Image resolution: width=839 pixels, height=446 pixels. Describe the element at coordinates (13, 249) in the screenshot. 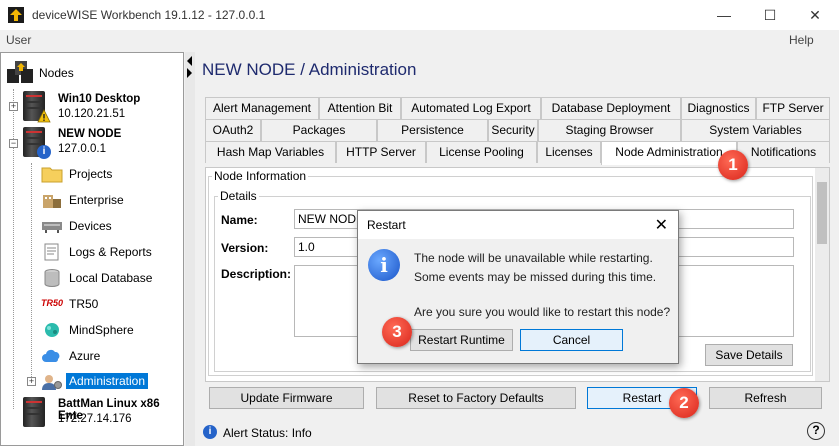

I see `tree-connector` at that location.